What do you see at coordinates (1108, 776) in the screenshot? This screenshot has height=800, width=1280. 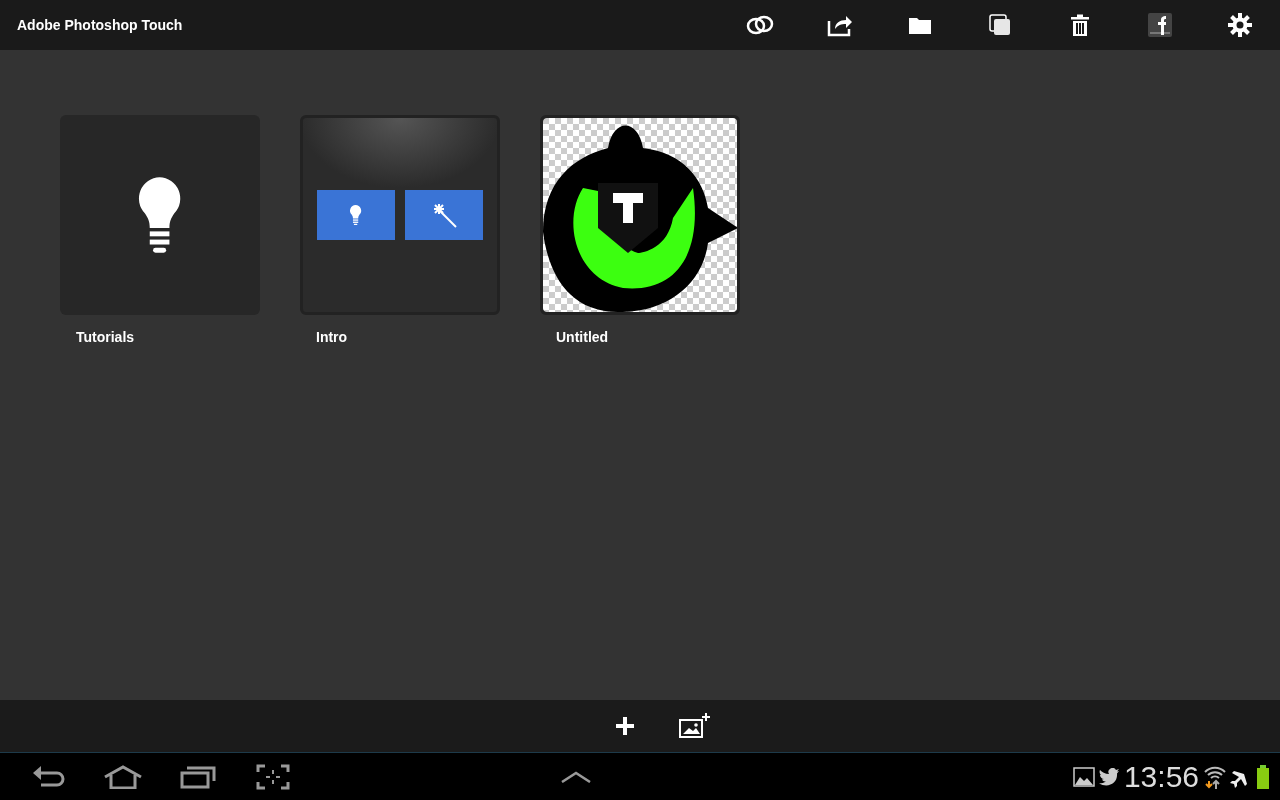 I see `bird-icon` at bounding box center [1108, 776].